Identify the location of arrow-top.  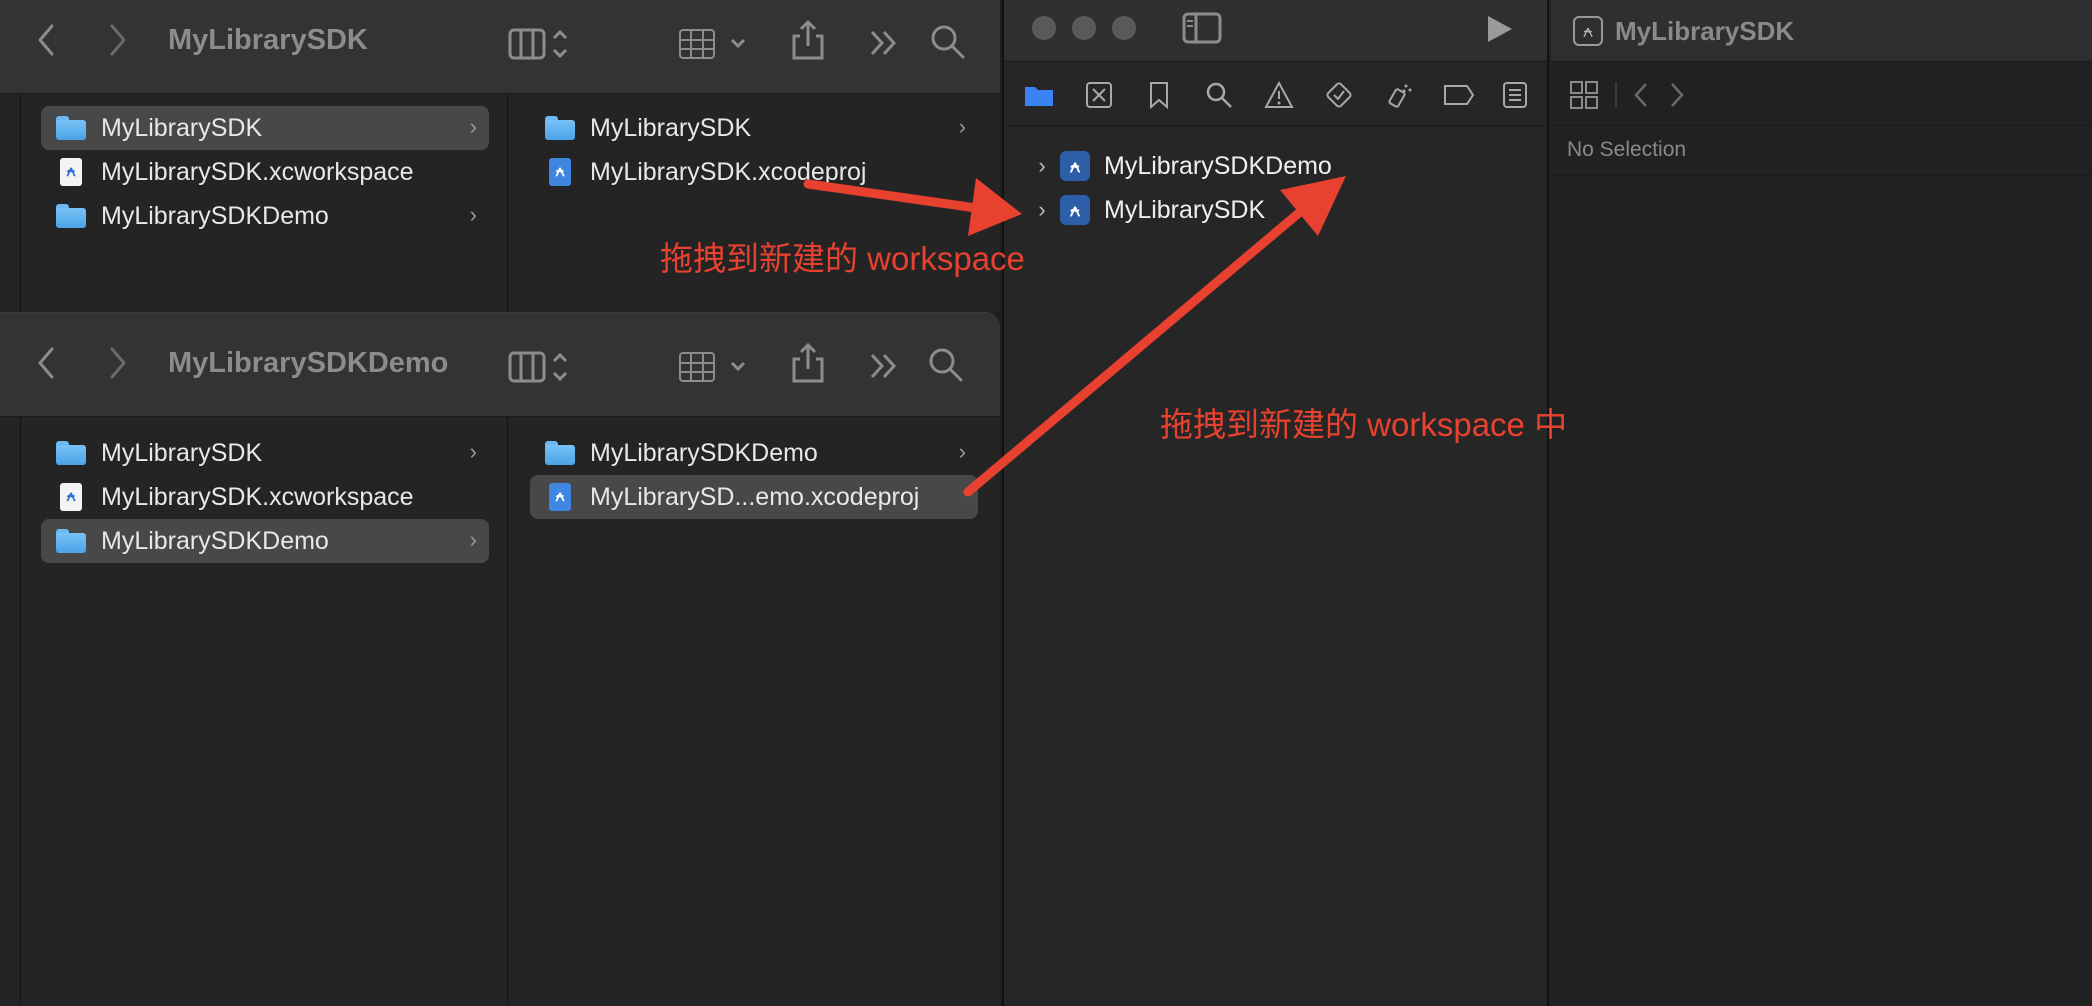
(912, 207).